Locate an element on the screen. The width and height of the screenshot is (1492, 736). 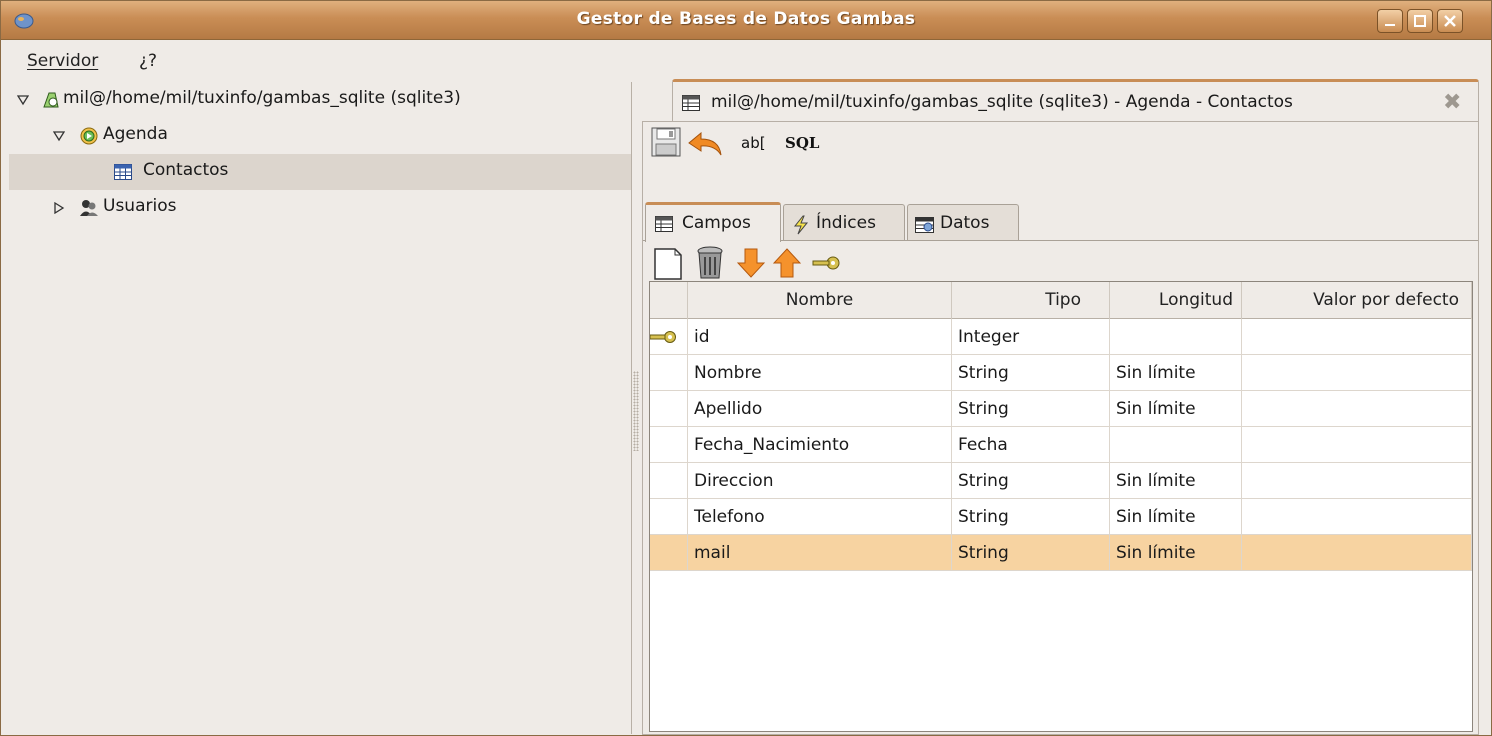
data-table-icon is located at coordinates (924, 225).